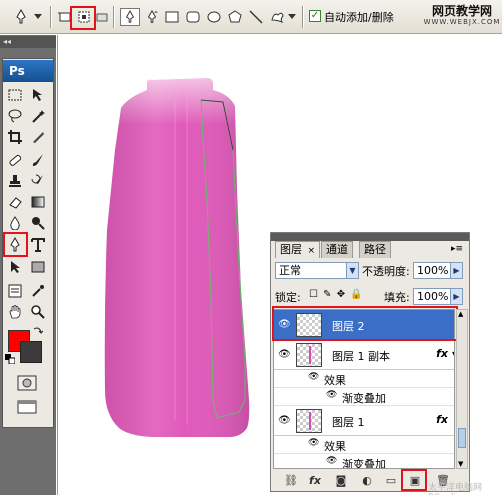  I want to click on opacity-input: 100% ▶, so click(438, 270).